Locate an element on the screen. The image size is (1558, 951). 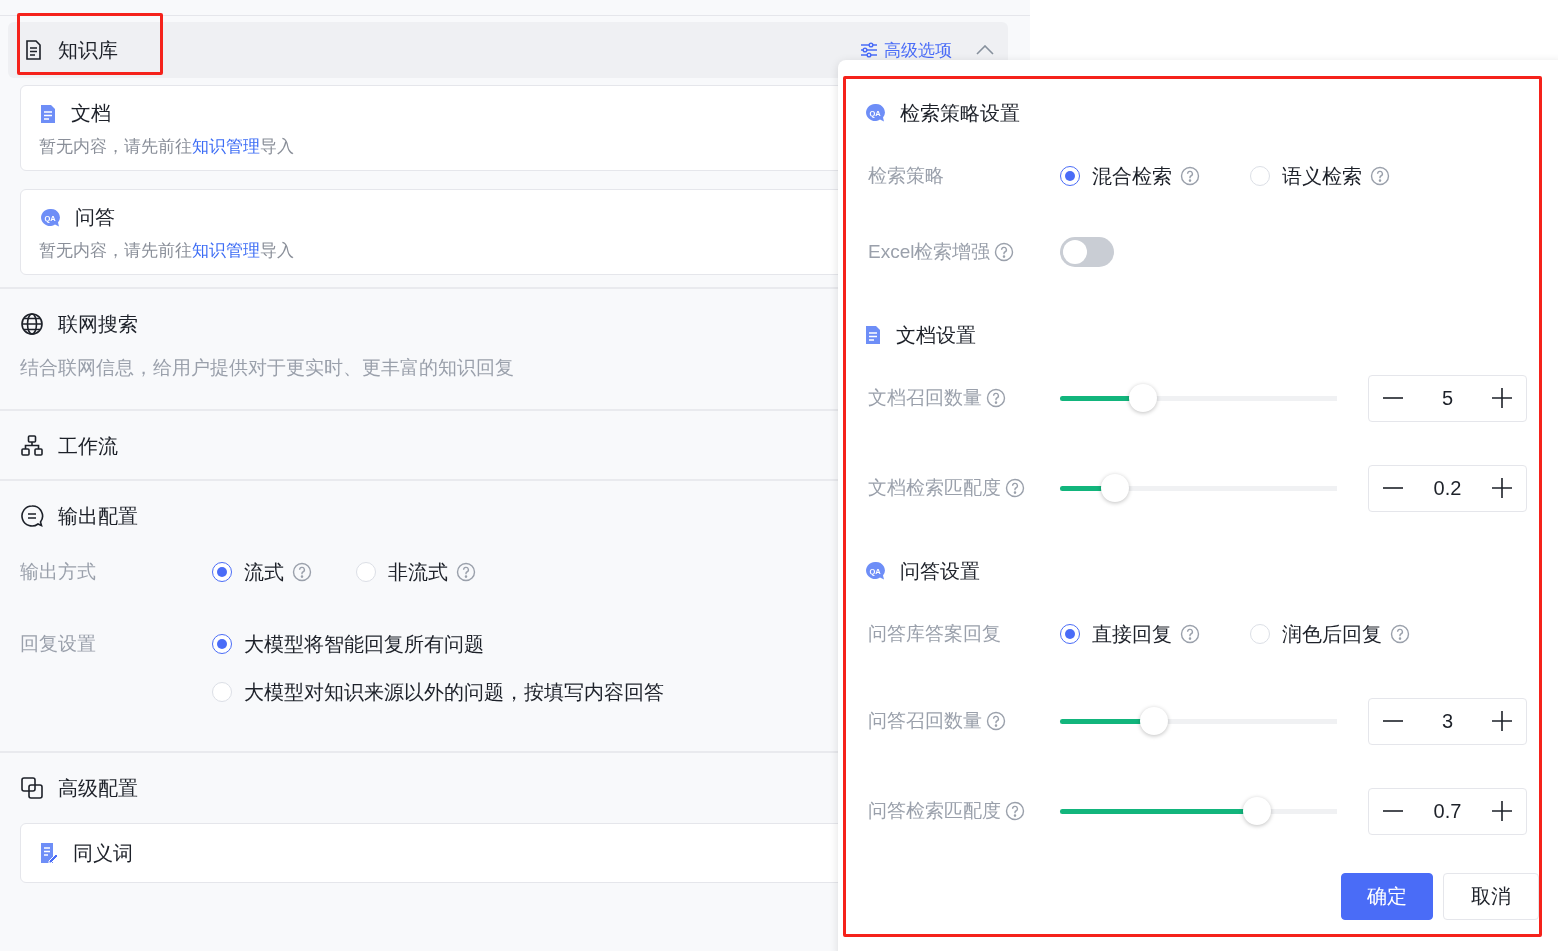
section-description: 结合联网信息，给用户提供对于更实时、更丰富的知识回复 is located at coordinates (267, 368).